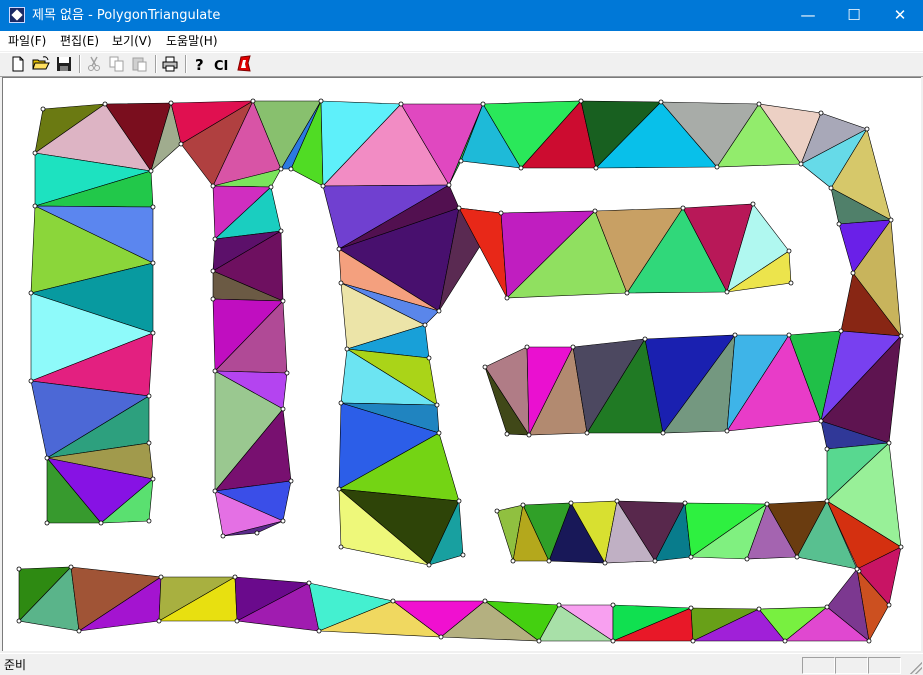 This screenshot has height=675, width=923. What do you see at coordinates (140, 64) in the screenshot?
I see `paste-icon` at bounding box center [140, 64].